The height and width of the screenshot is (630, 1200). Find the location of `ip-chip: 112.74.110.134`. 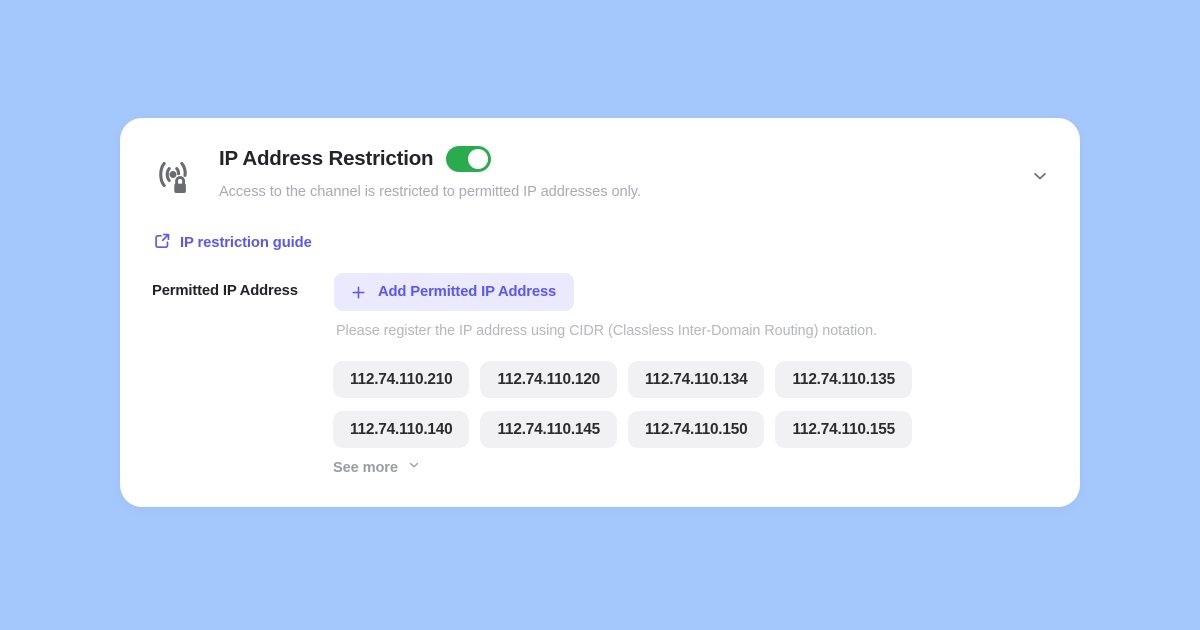

ip-chip: 112.74.110.134 is located at coordinates (696, 379).